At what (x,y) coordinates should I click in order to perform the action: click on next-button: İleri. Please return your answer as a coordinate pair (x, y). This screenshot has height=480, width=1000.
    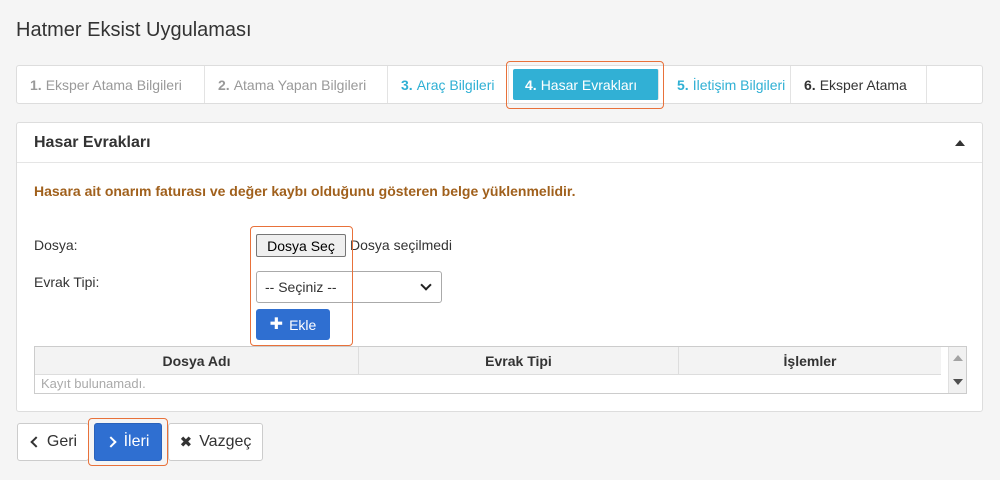
    Looking at the image, I should click on (128, 442).